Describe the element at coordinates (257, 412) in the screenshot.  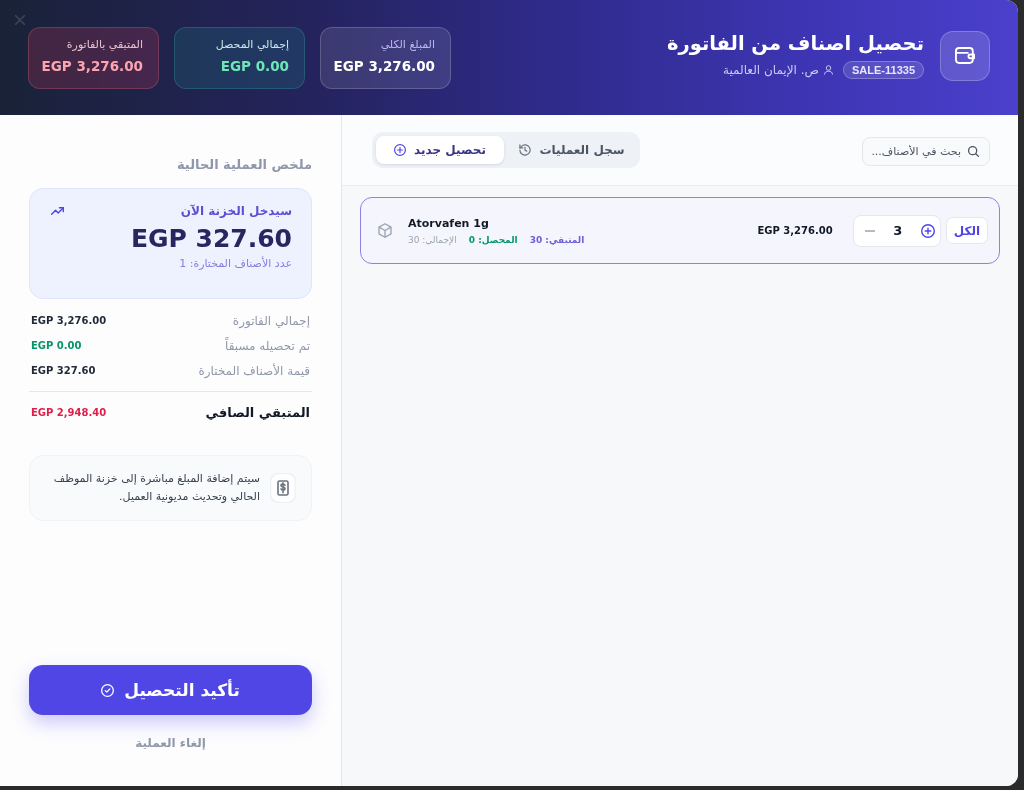
I see `summary-label: المتبقي الصافي` at that location.